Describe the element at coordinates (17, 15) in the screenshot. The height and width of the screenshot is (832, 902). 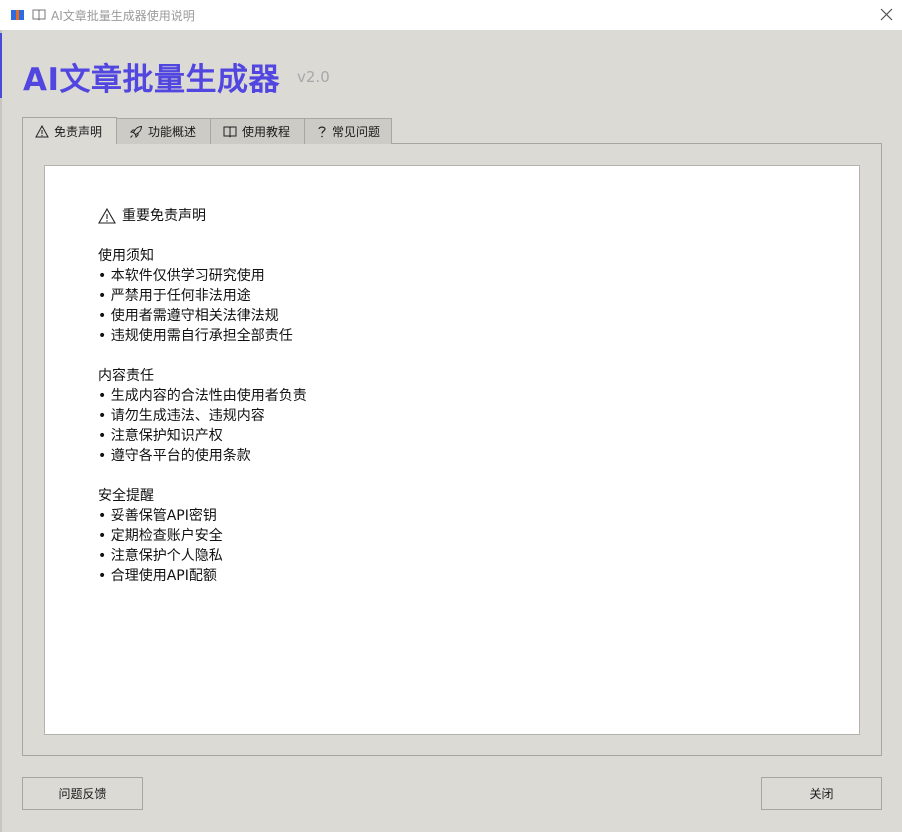
I see `app-logo-icon` at that location.